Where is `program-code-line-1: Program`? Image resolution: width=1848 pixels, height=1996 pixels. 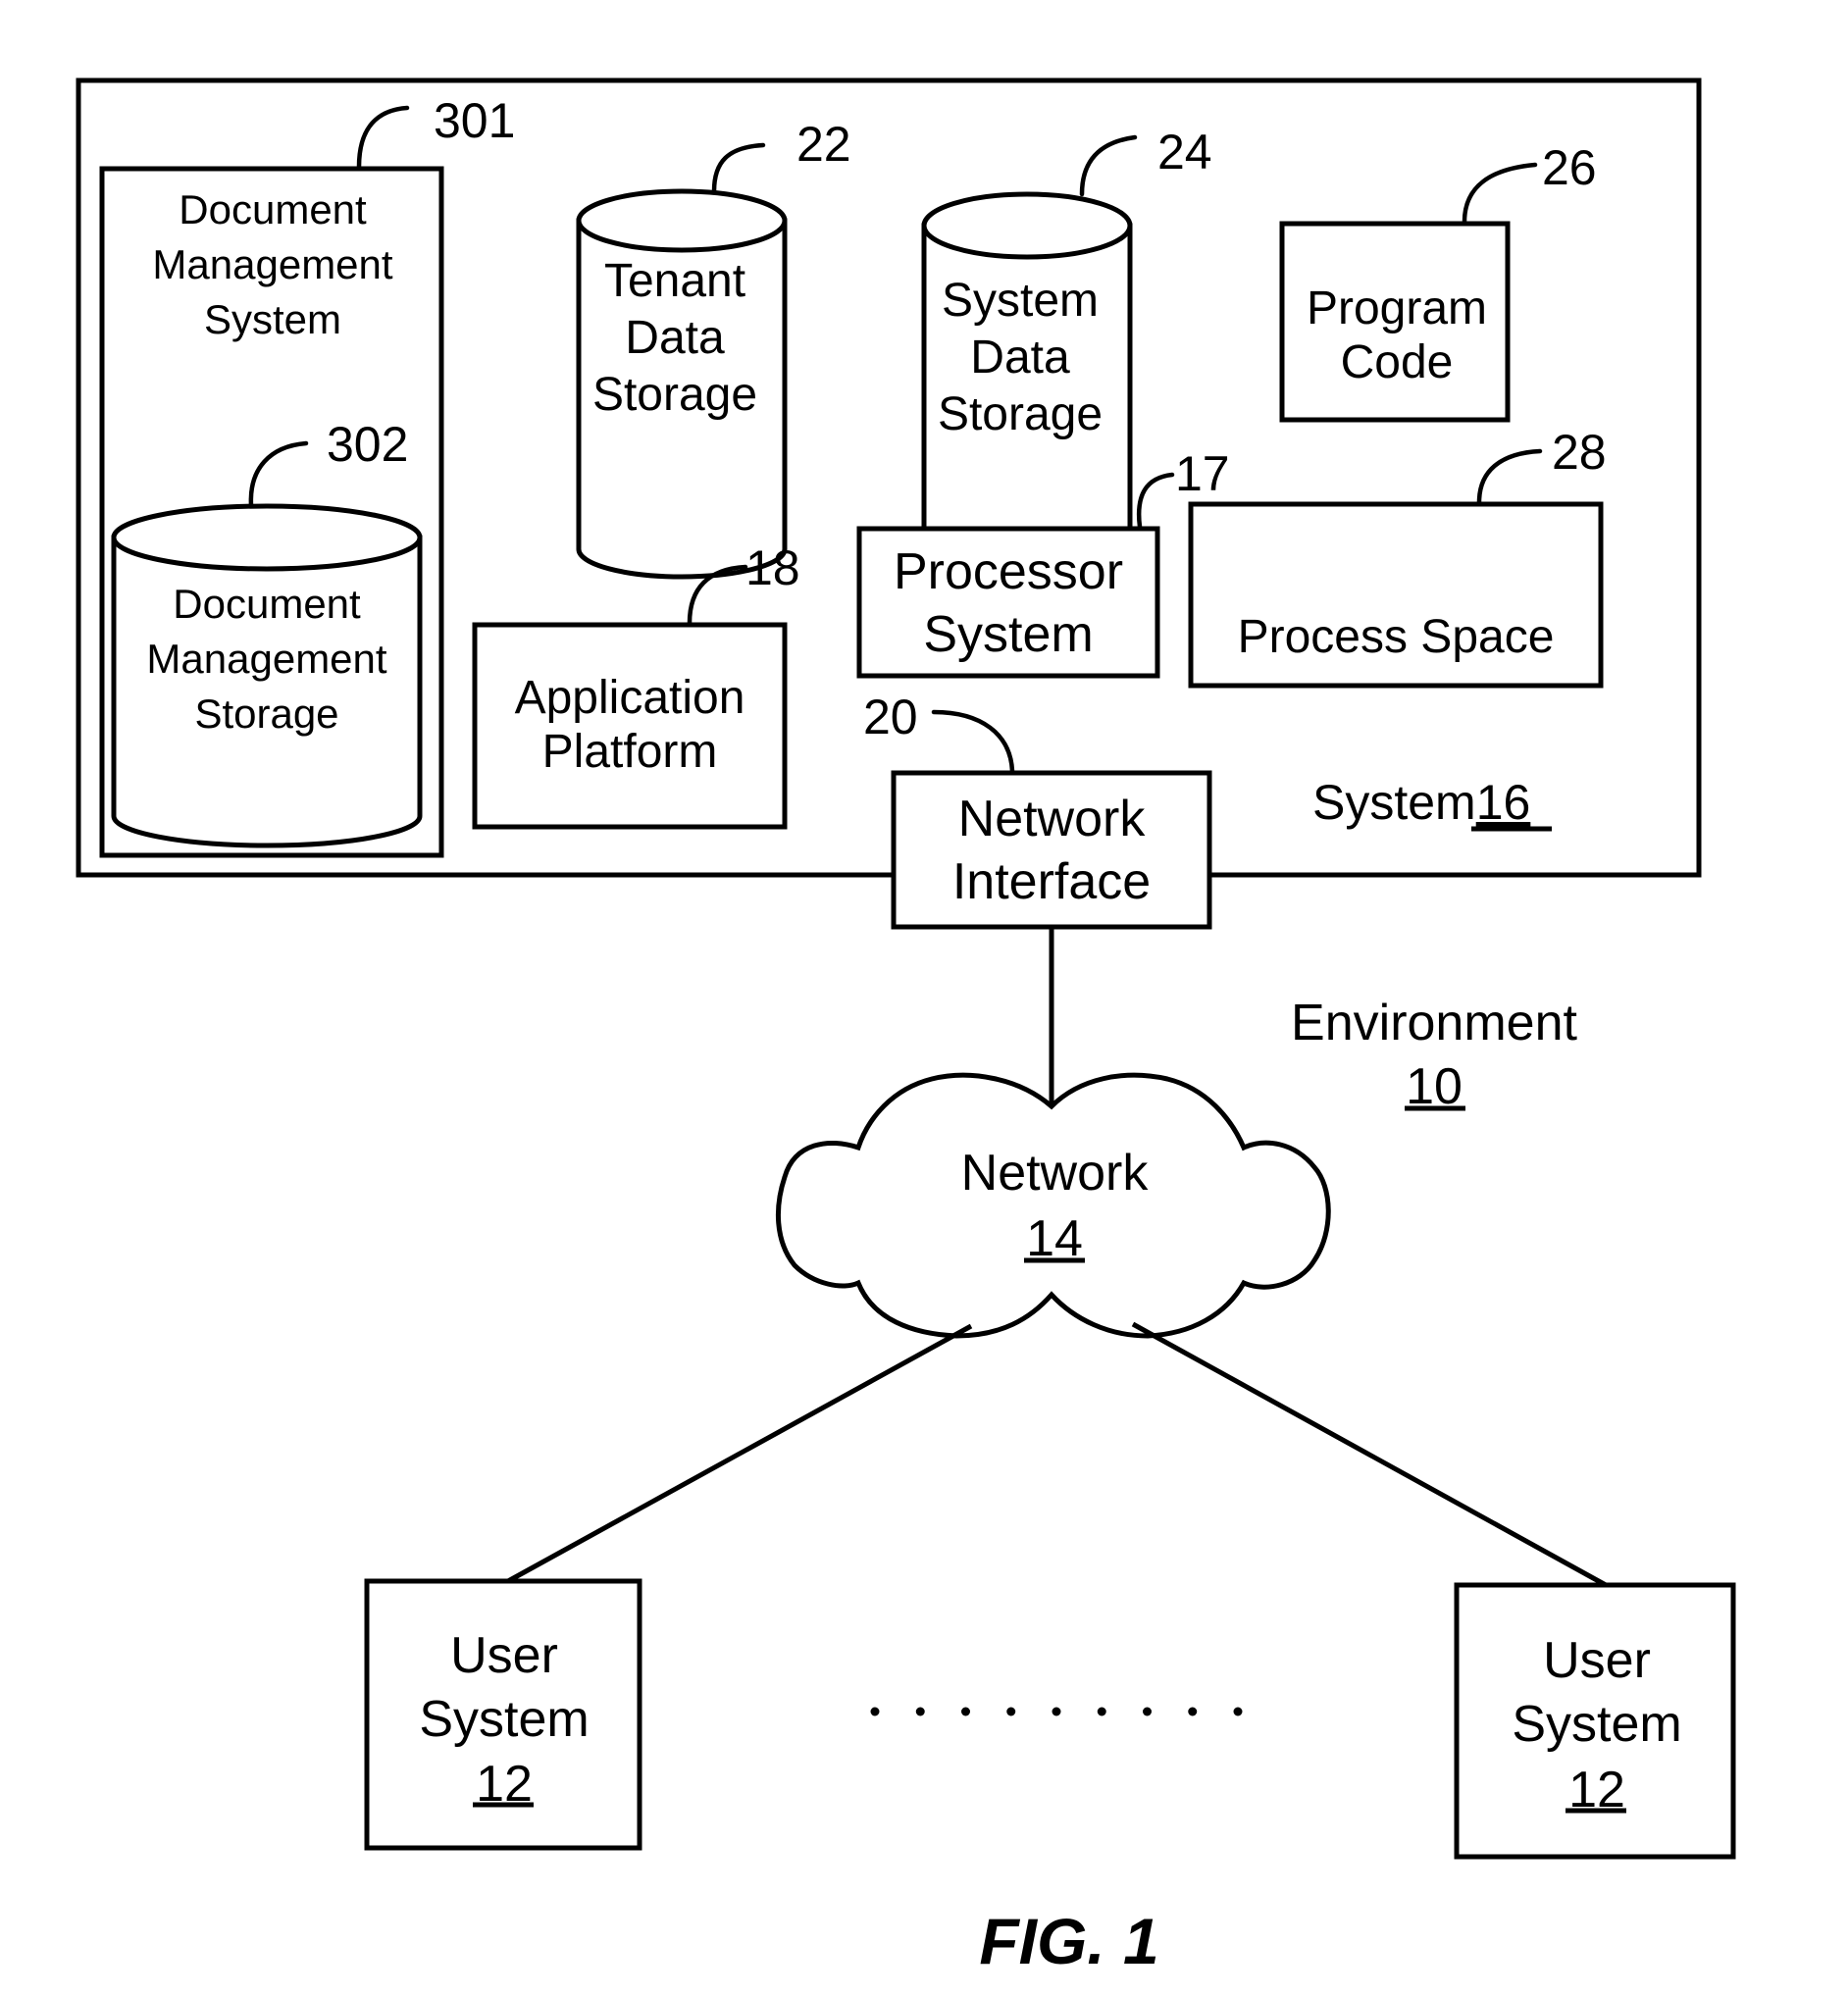
program-code-line-1: Program is located at coordinates (1397, 308).